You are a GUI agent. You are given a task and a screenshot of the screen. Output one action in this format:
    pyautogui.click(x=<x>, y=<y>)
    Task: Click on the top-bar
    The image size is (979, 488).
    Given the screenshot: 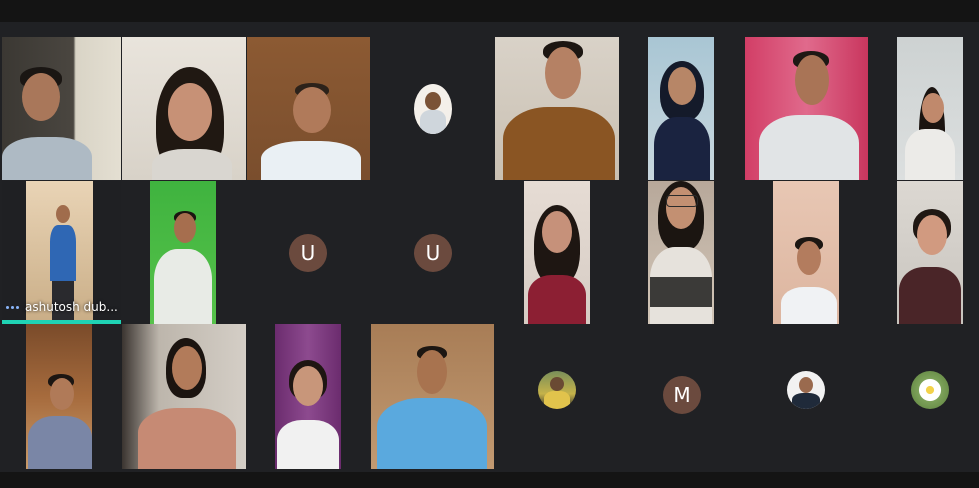 What is the action you would take?
    pyautogui.click(x=489, y=11)
    